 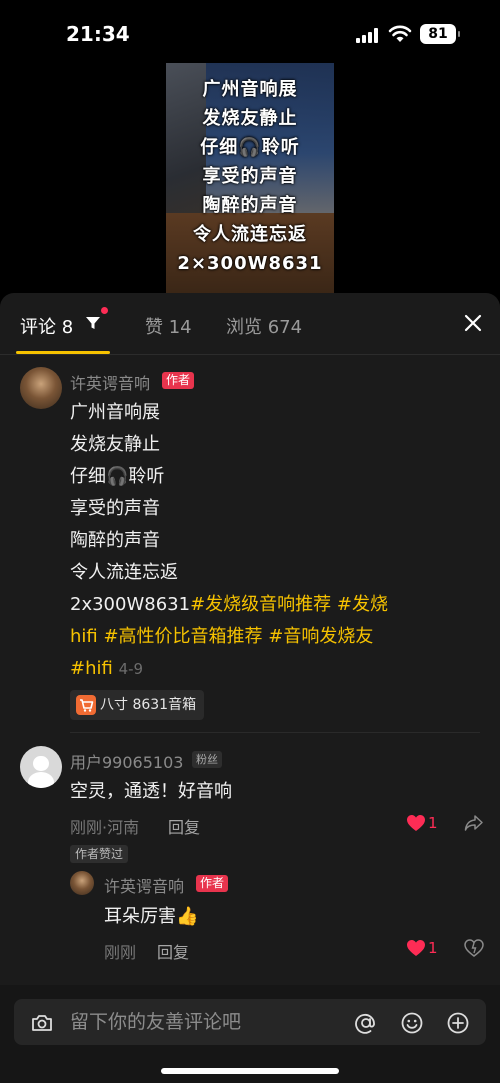 I want to click on divider, so click(x=275, y=732).